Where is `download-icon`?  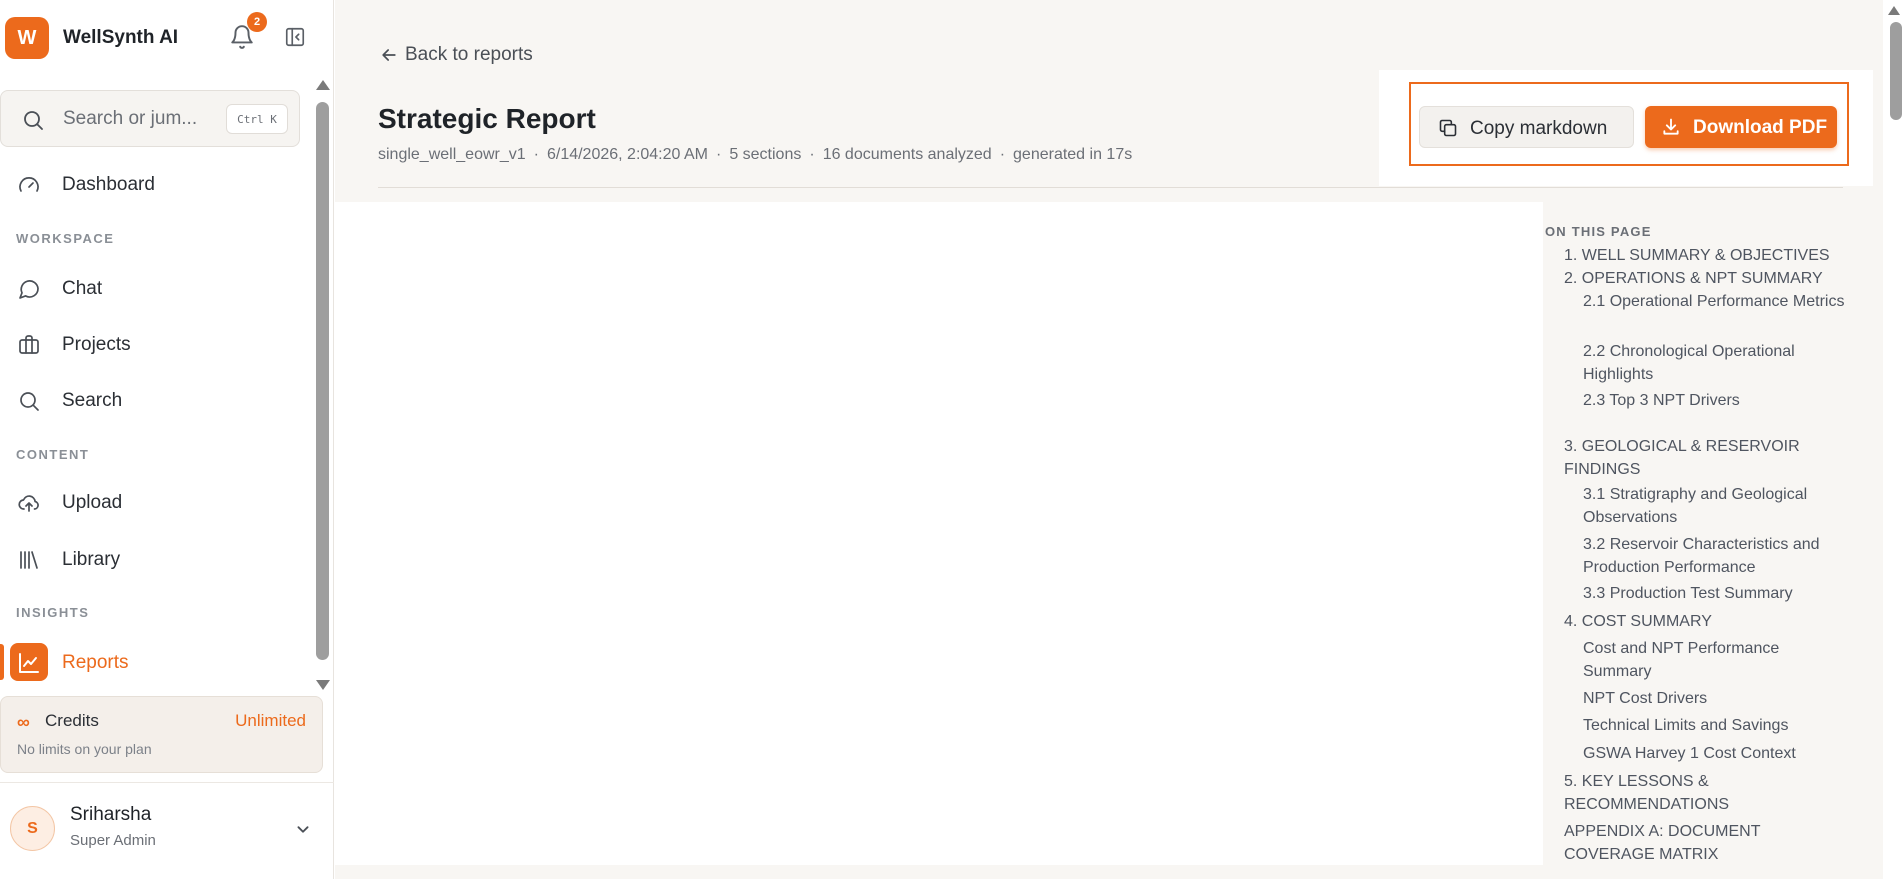 download-icon is located at coordinates (1671, 126).